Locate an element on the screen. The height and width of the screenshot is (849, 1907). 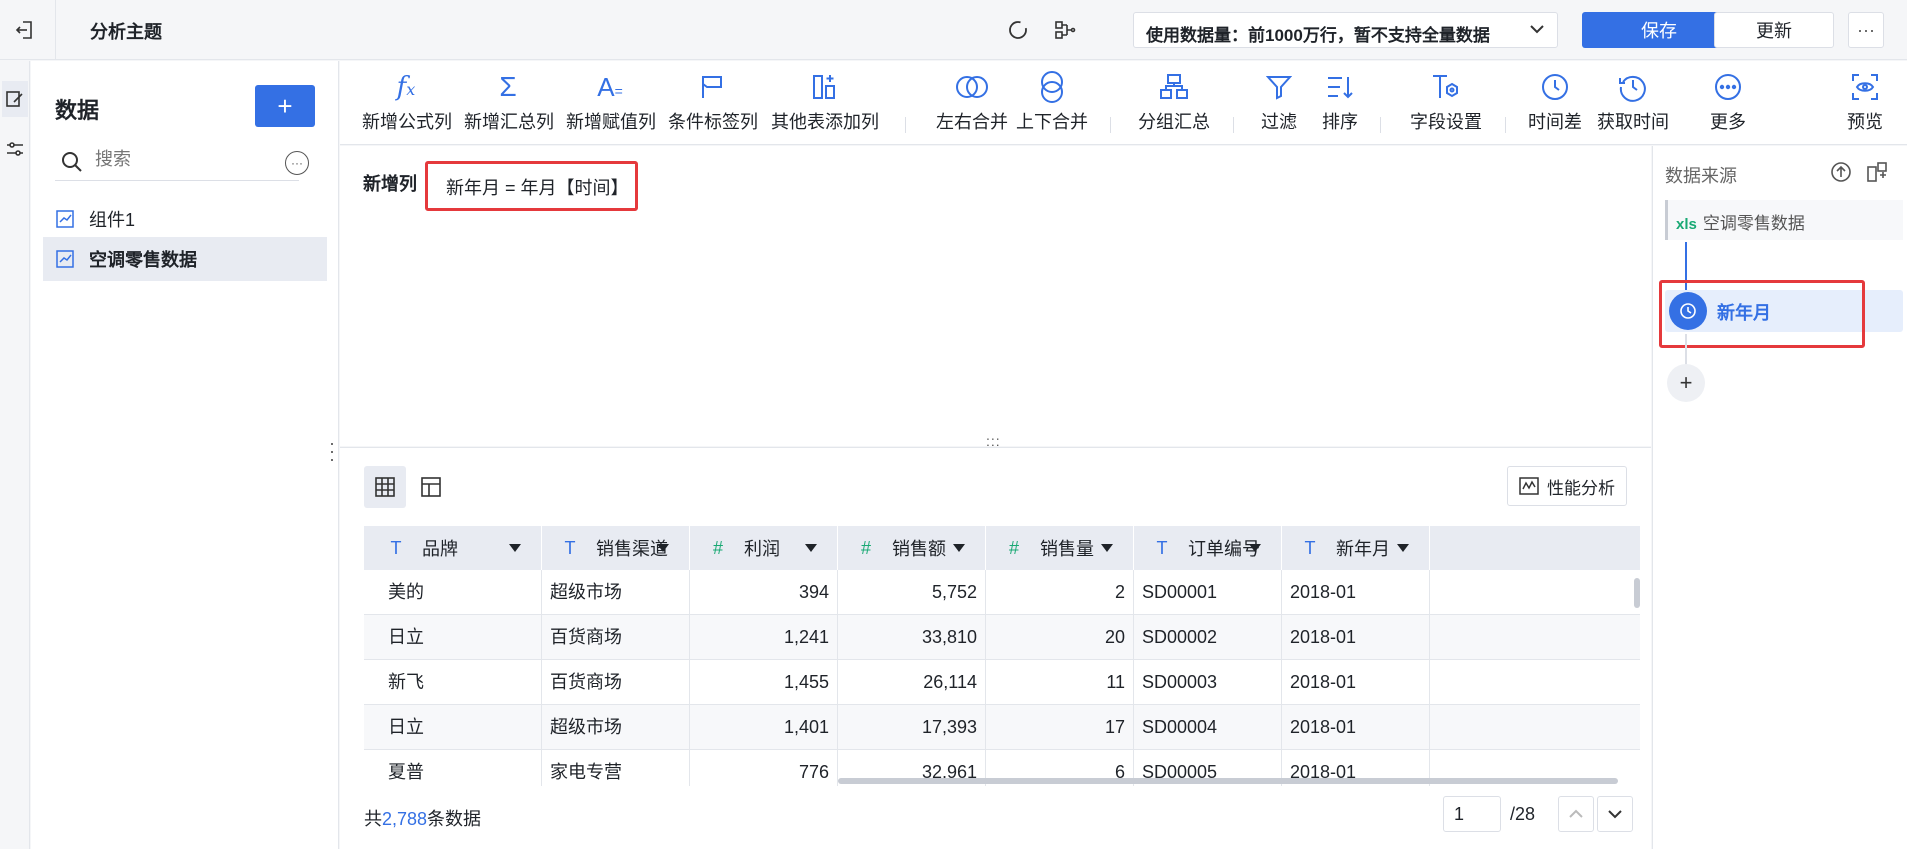
add-summary-column-button: Σ 新增汇总列 is located at coordinates (509, 105).